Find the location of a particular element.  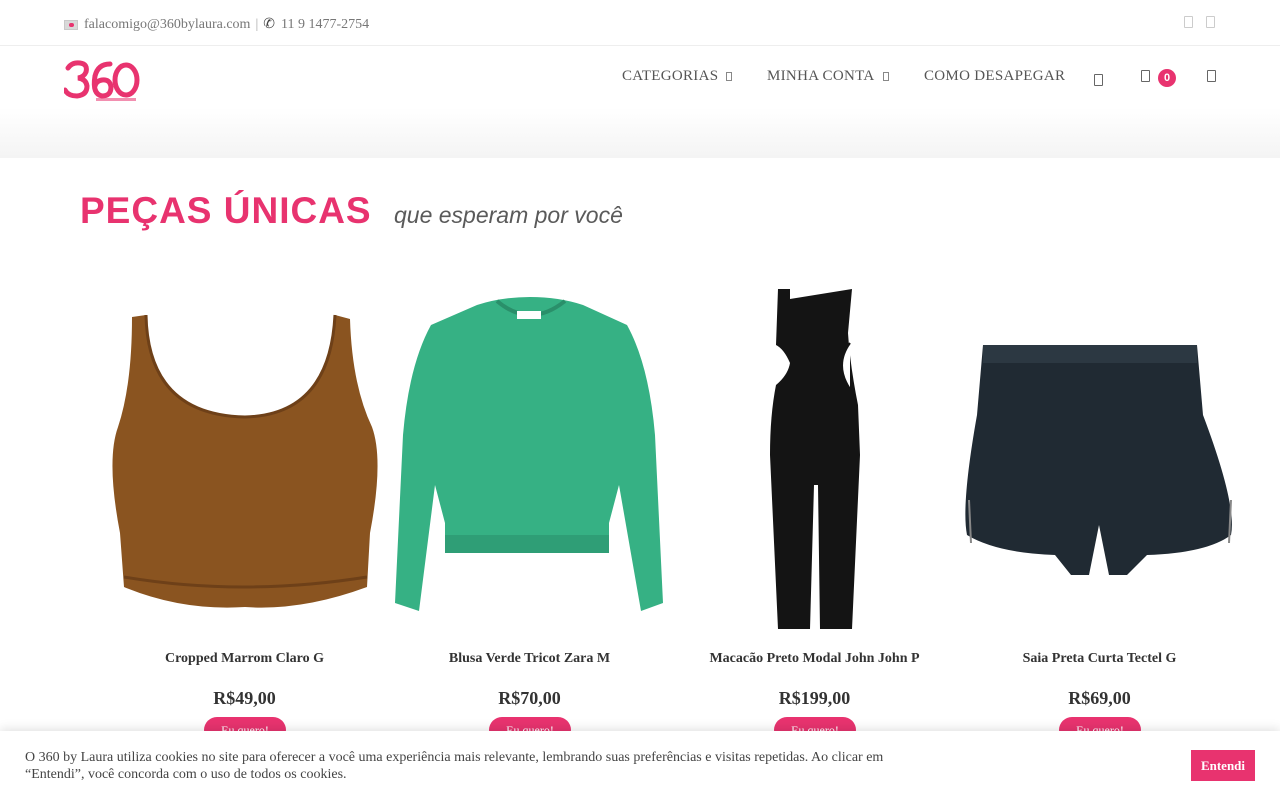

logo-mark-icon is located at coordinates (101, 80).